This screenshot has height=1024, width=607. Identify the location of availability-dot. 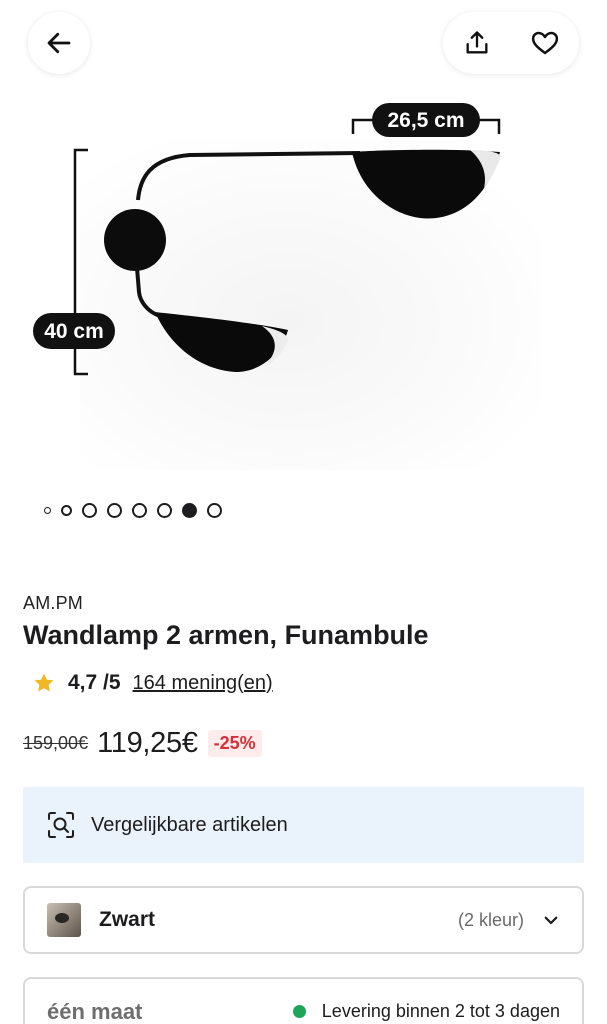
(299, 1011).